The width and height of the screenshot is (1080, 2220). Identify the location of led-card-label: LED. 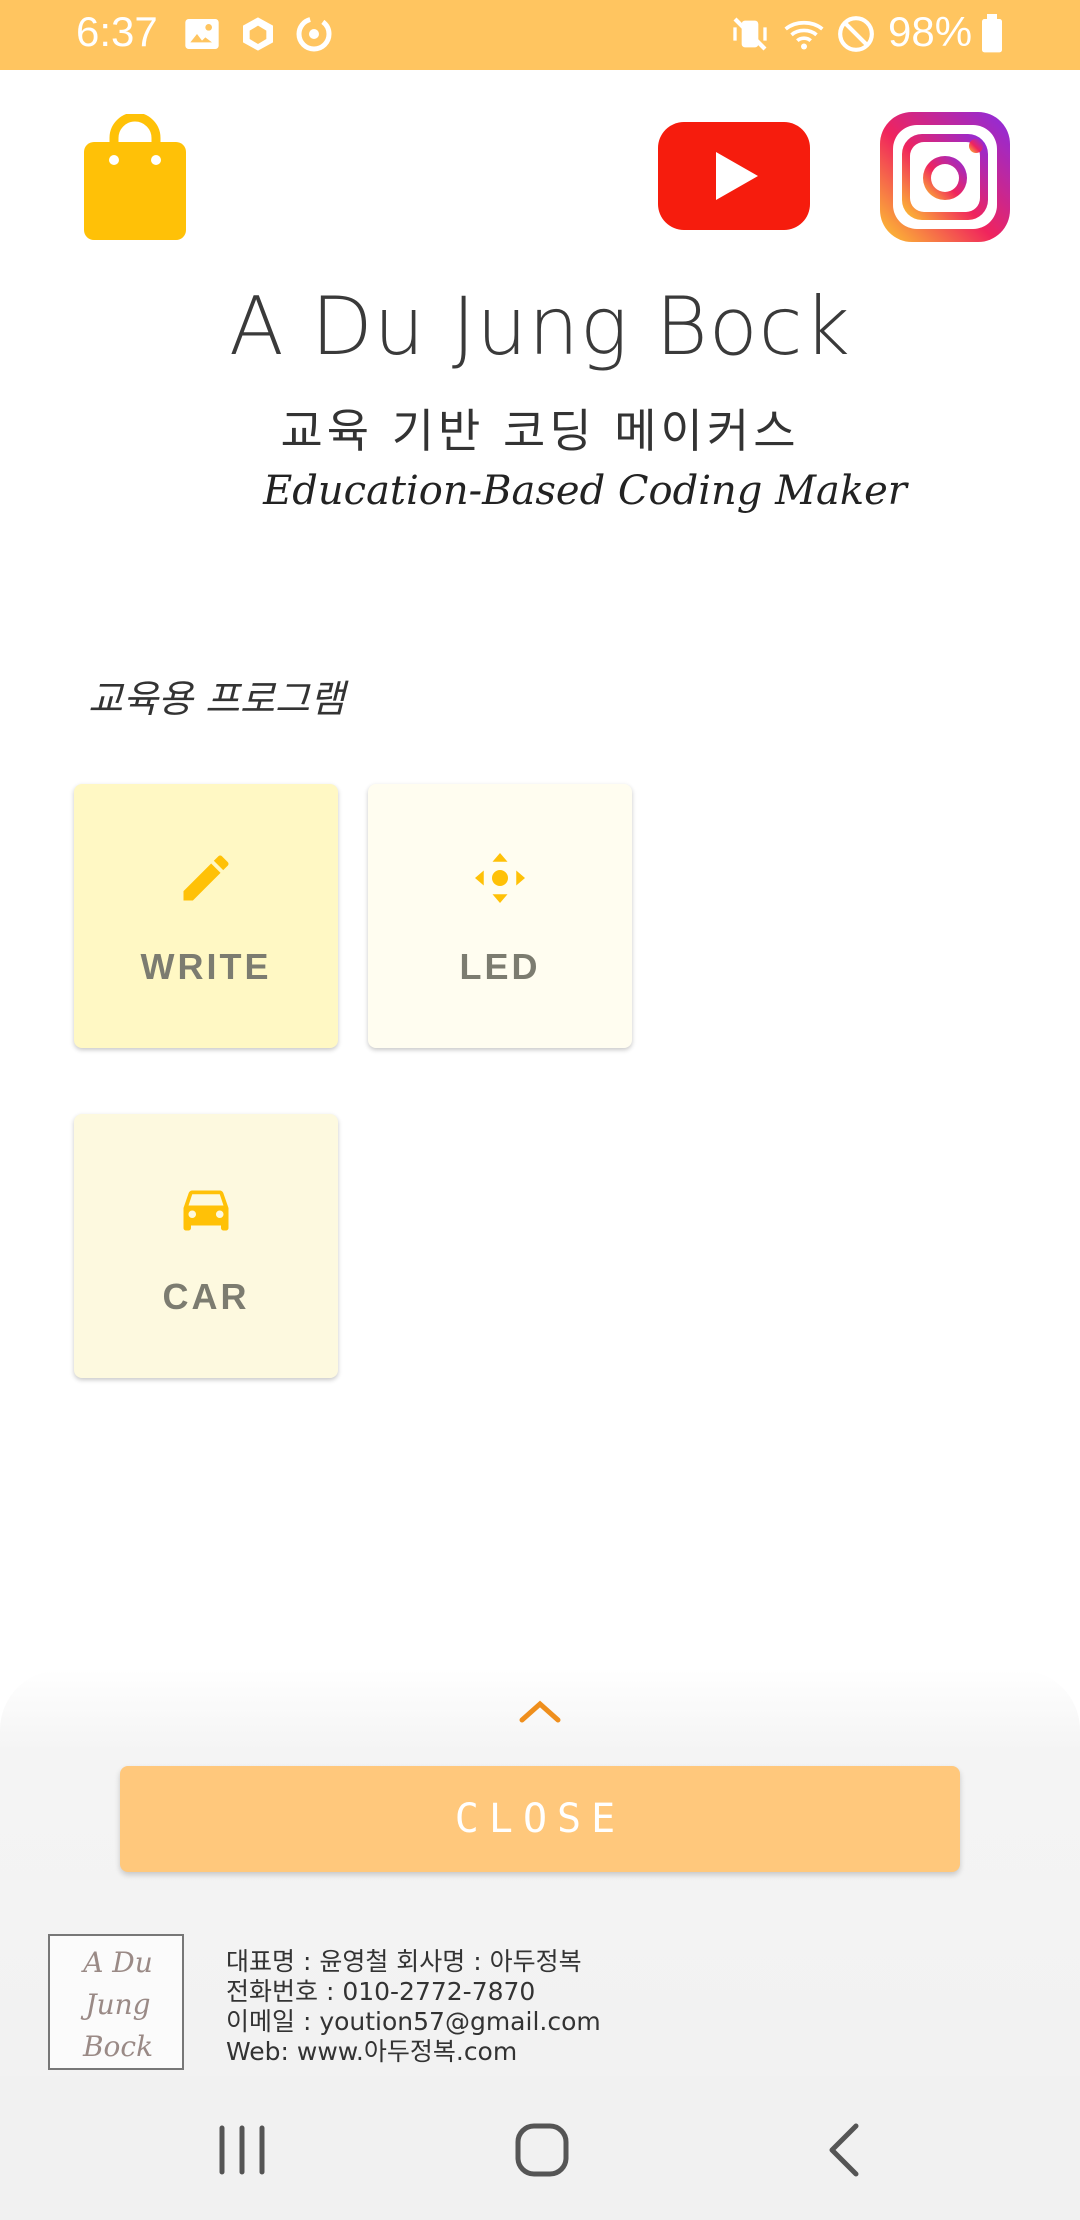
(500, 966).